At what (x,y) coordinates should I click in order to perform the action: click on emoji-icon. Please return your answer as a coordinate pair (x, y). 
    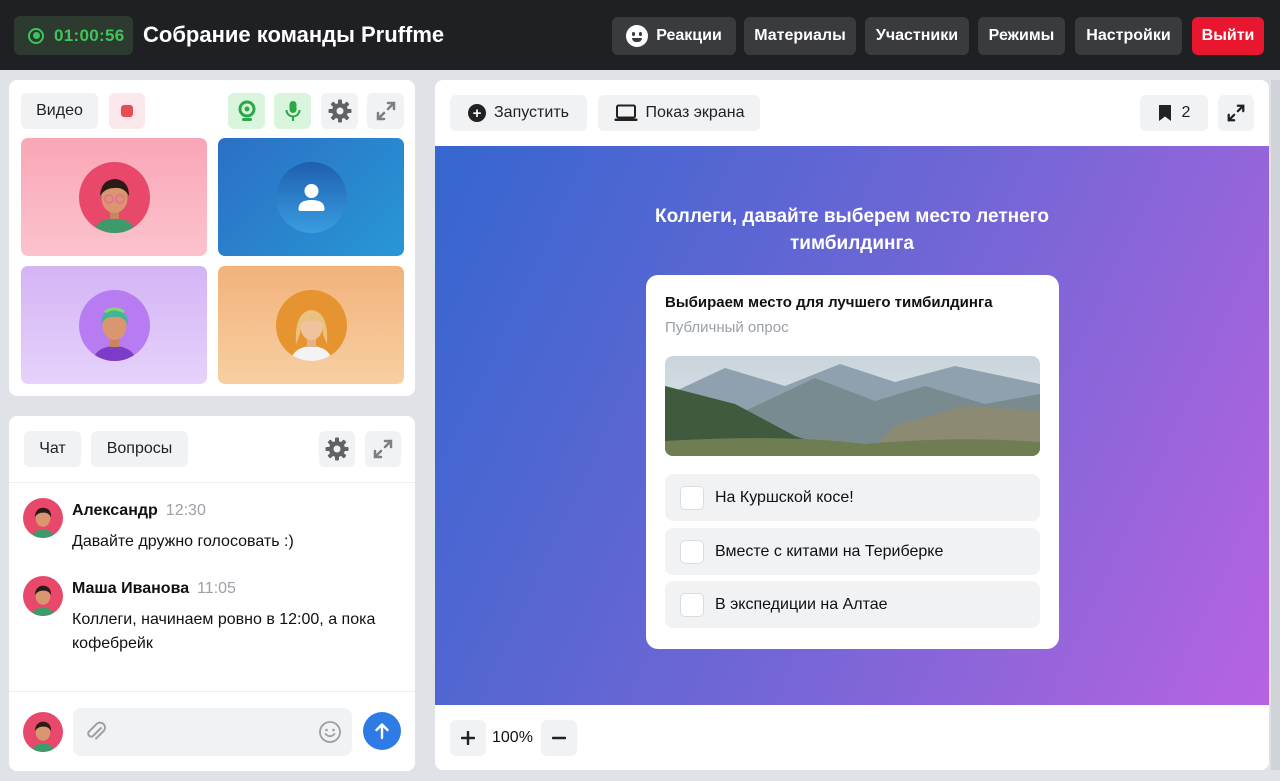
    Looking at the image, I should click on (330, 732).